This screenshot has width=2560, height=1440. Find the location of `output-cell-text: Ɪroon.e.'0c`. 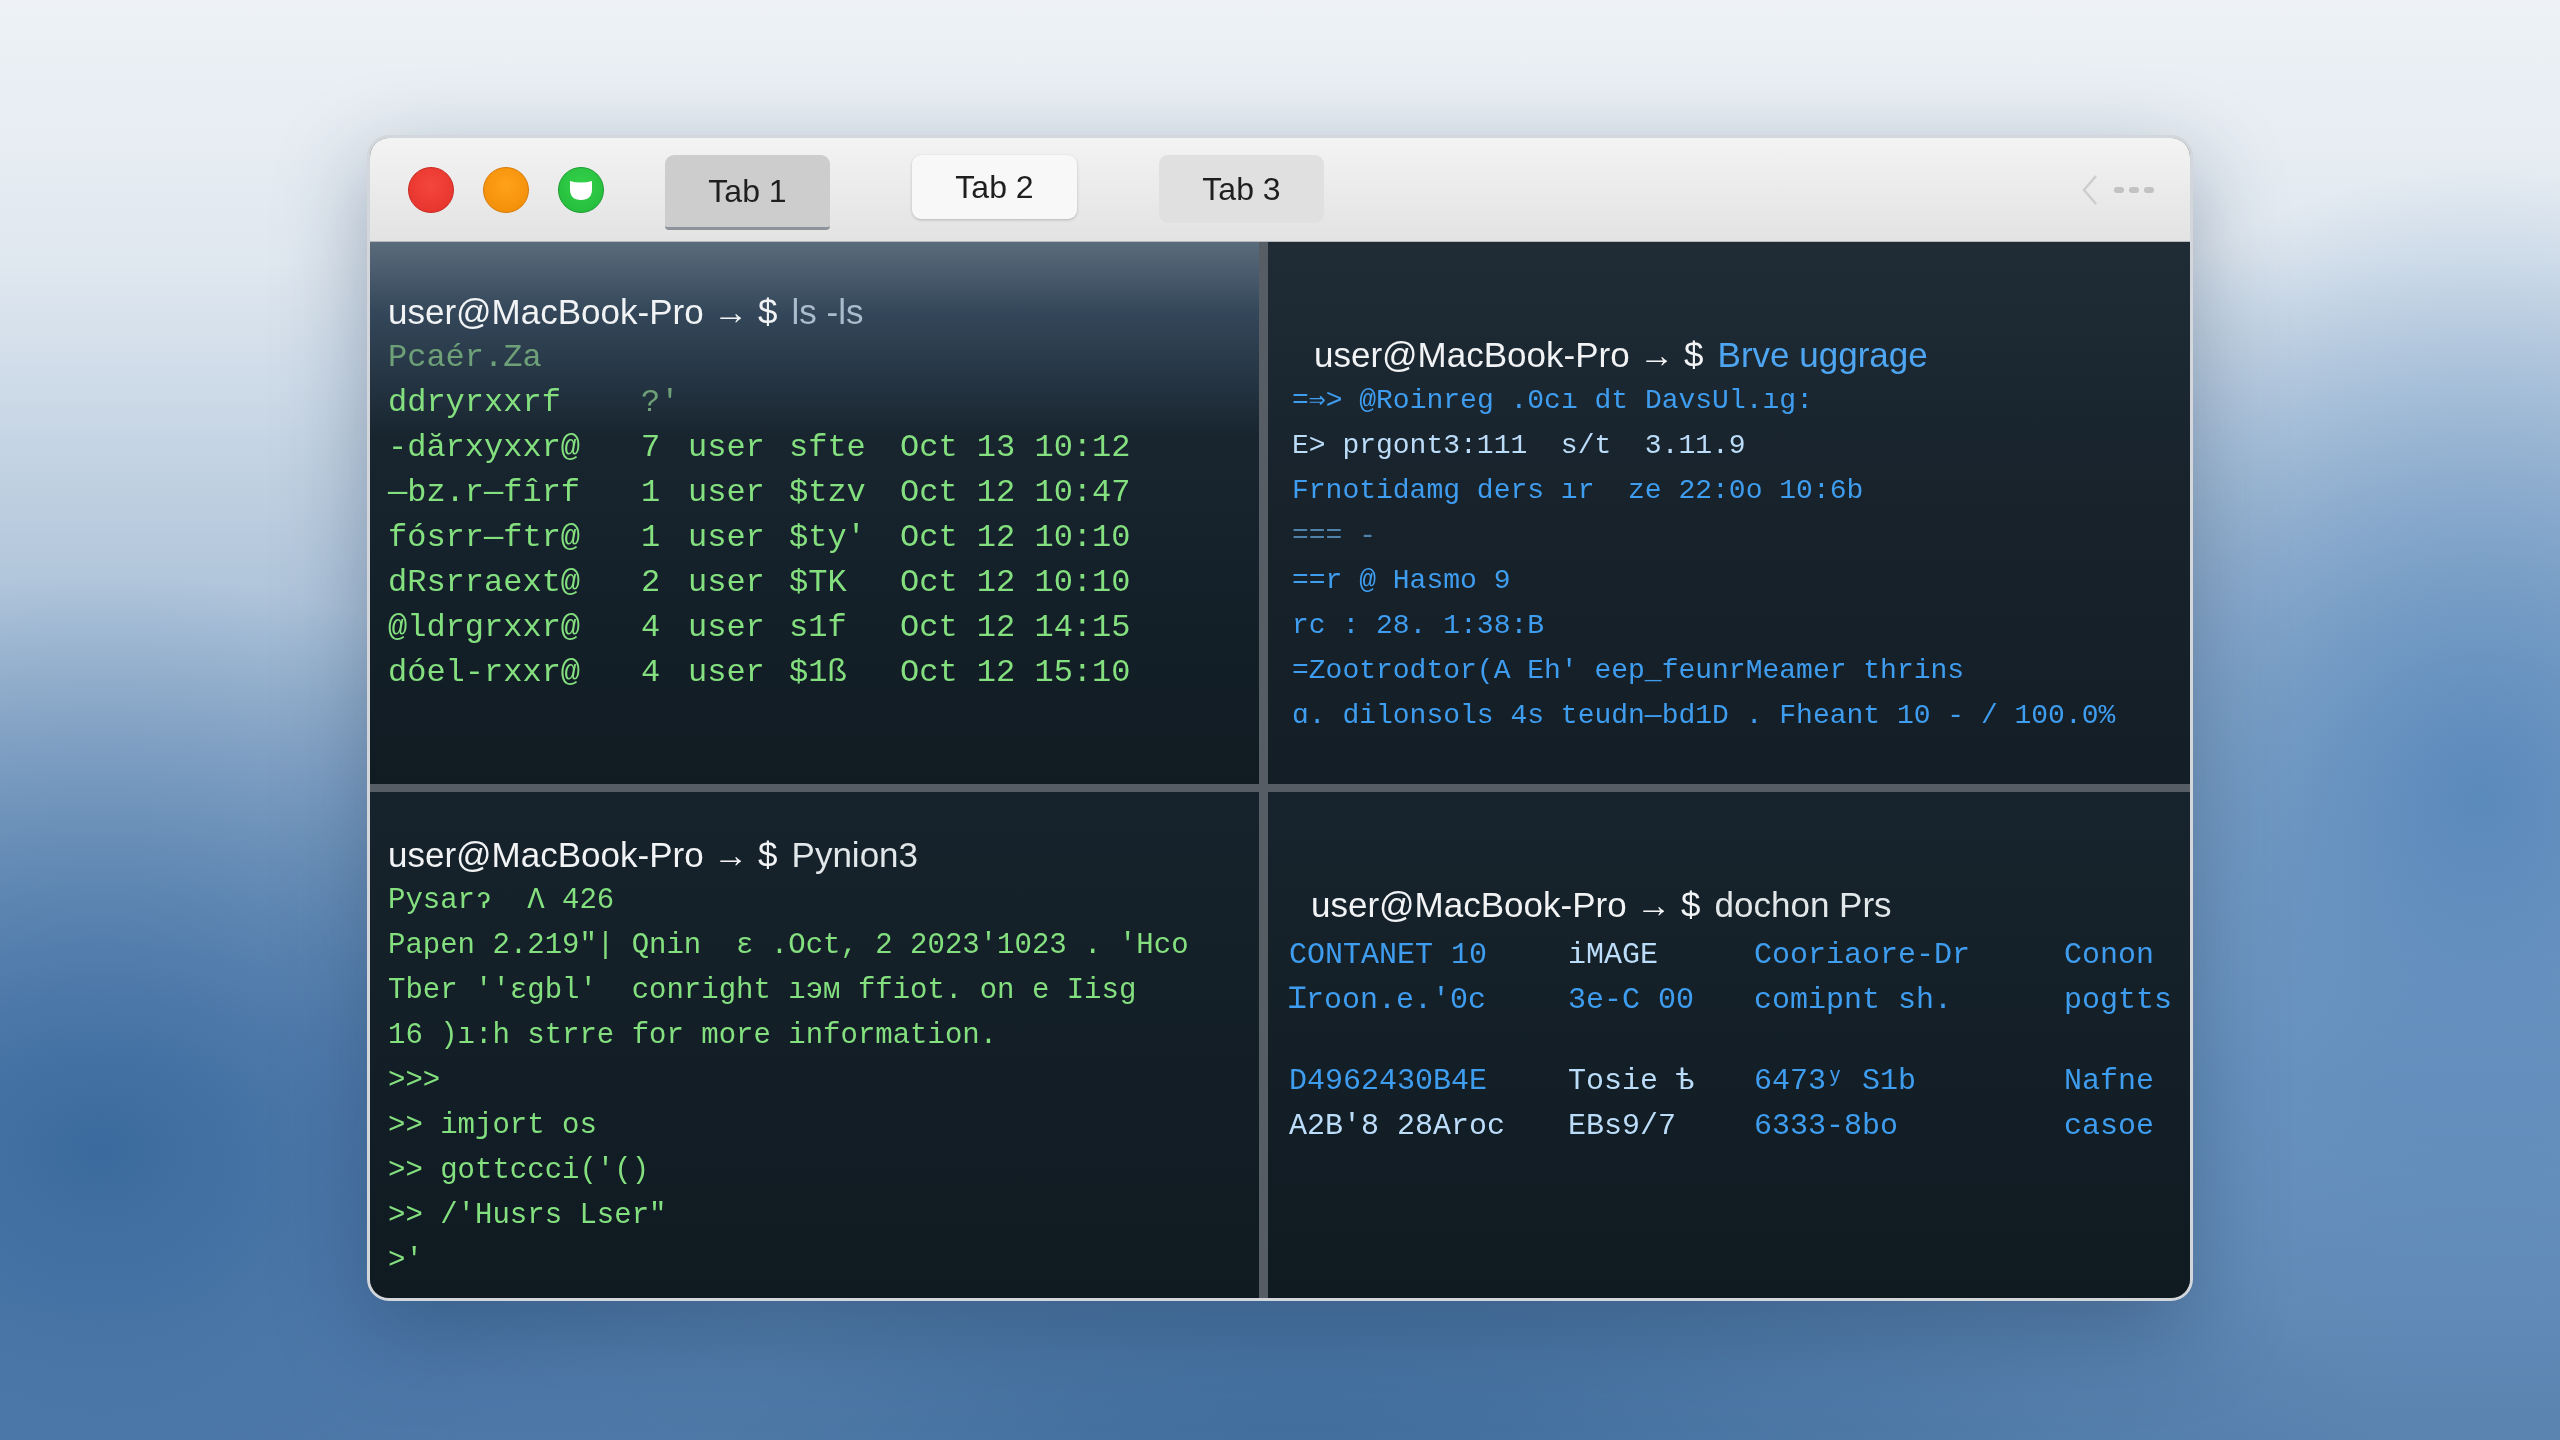

output-cell-text: Ɪroon.e.'0c is located at coordinates (1388, 1000).